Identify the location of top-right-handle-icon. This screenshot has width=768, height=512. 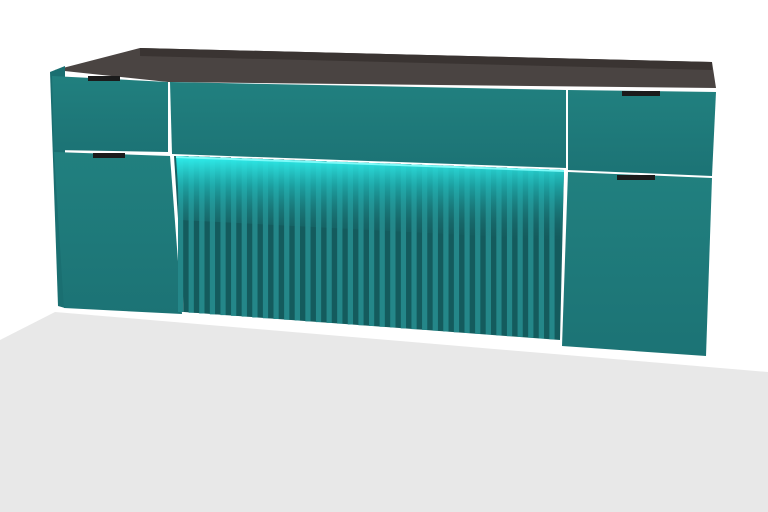
(641, 93).